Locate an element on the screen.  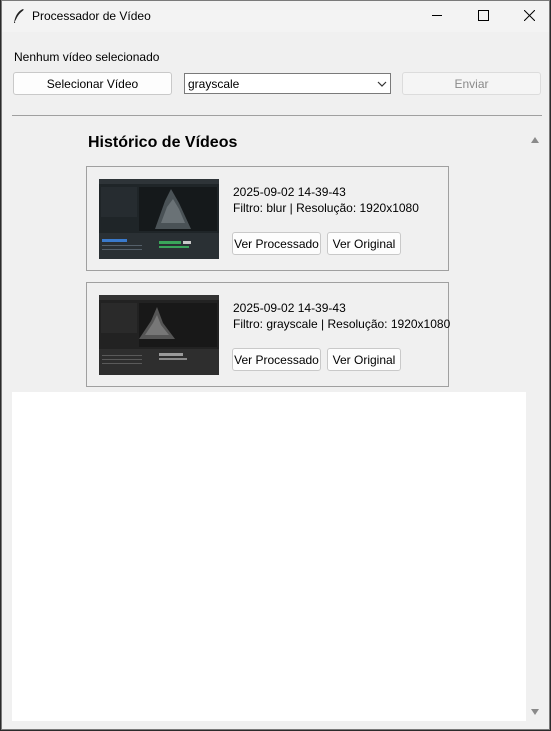
scroll-down-icon is located at coordinates (535, 711).